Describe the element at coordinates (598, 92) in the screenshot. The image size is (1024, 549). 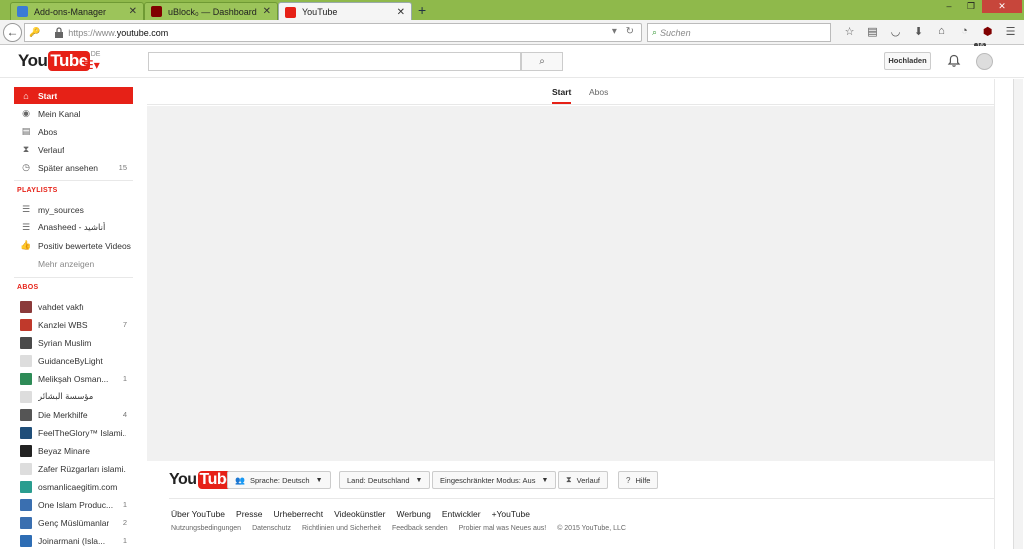
I see `tab-abos: Abos` at that location.